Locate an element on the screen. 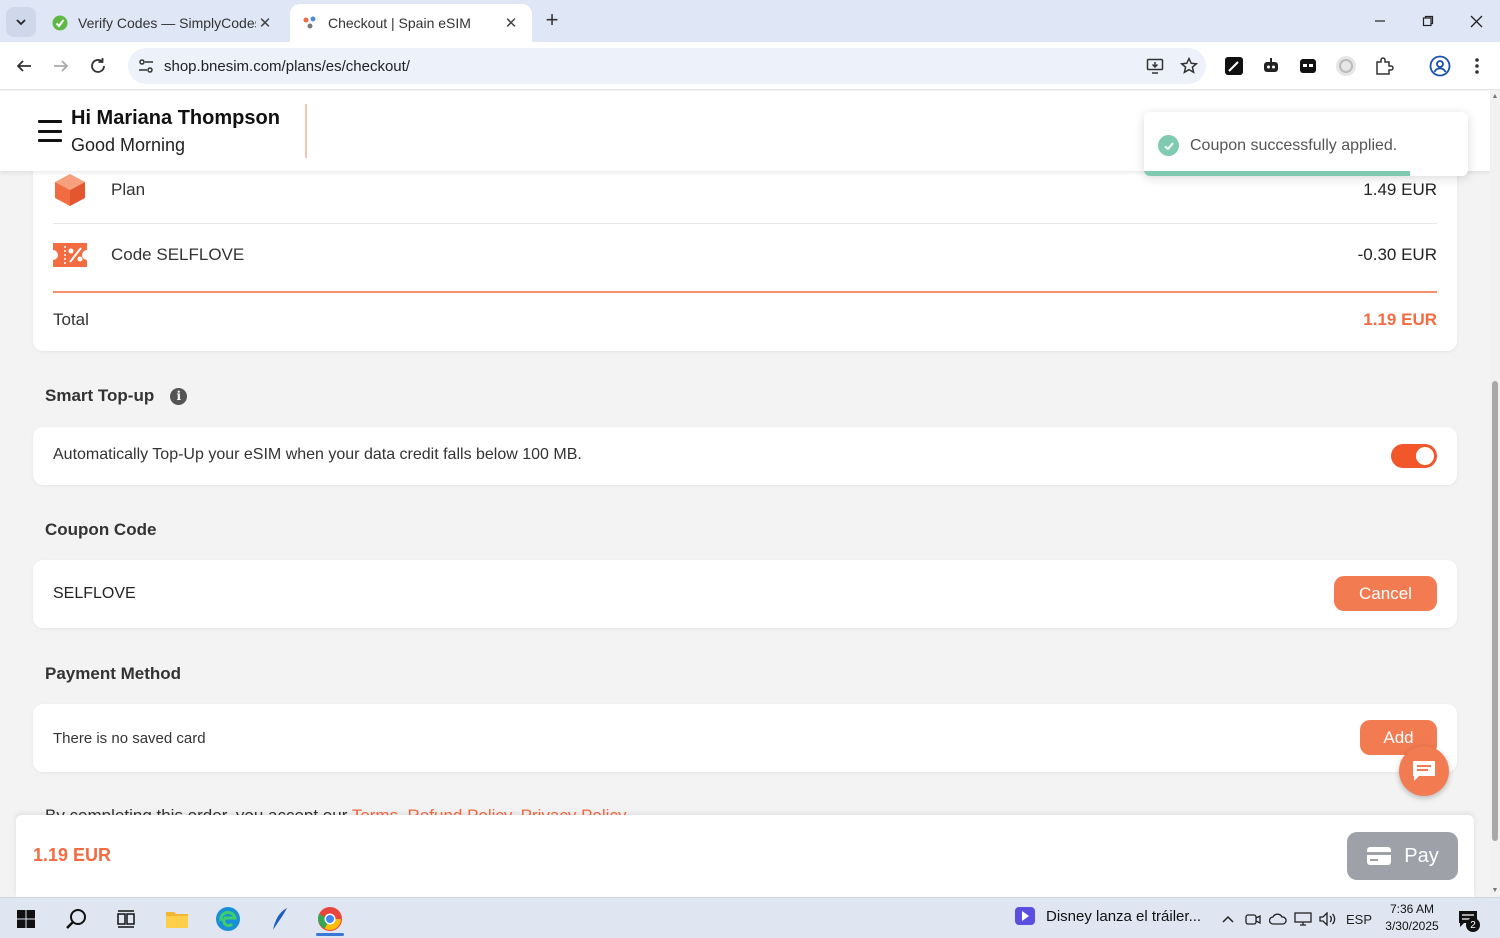 The height and width of the screenshot is (938, 1500). file-explorer-button is located at coordinates (177, 919).